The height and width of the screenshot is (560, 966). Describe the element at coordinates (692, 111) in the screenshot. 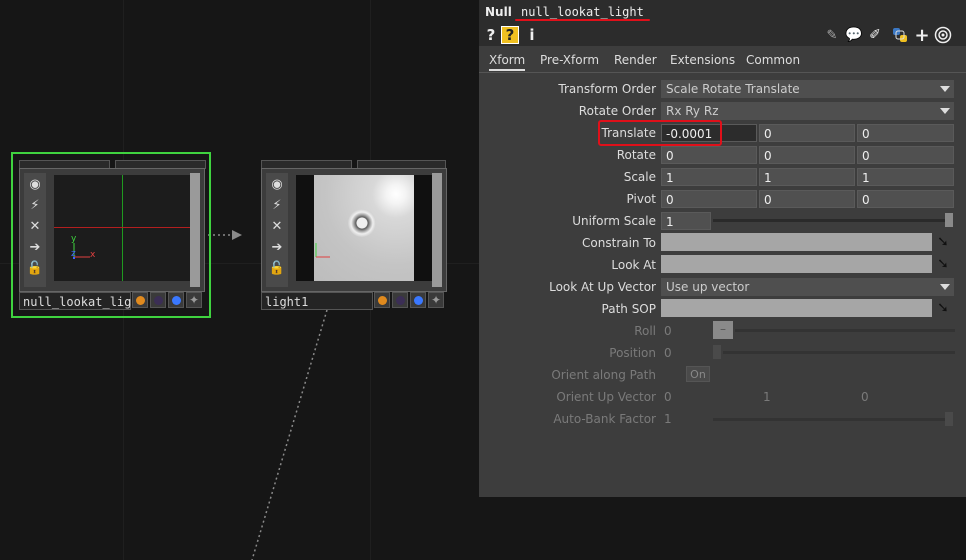

I see `rotate-order-value: Rx Ry Rz` at that location.